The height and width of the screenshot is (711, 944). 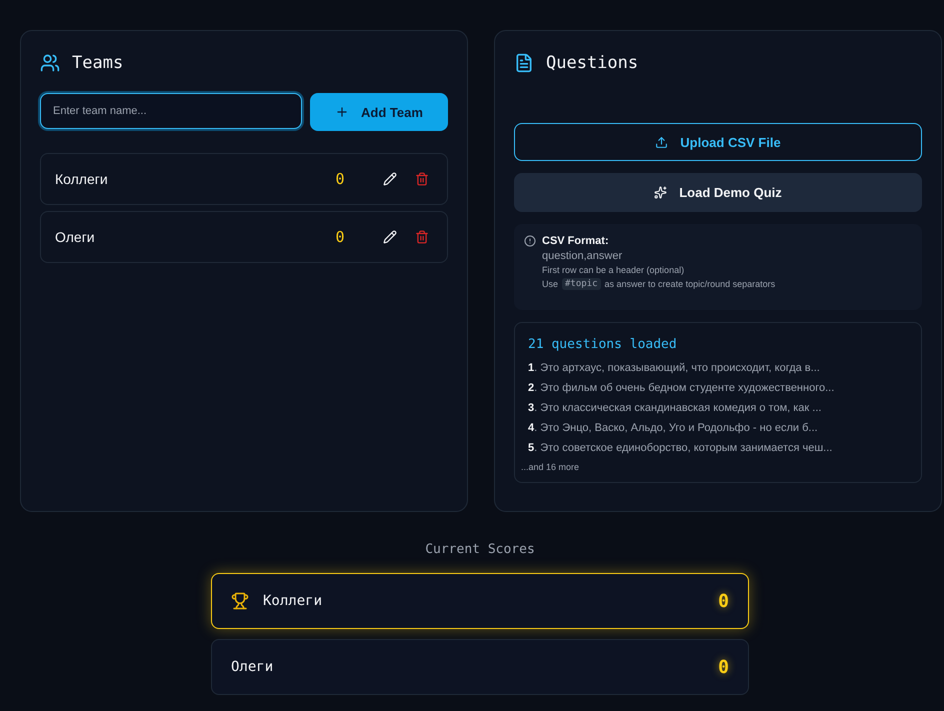 I want to click on upload-icon, so click(x=661, y=142).